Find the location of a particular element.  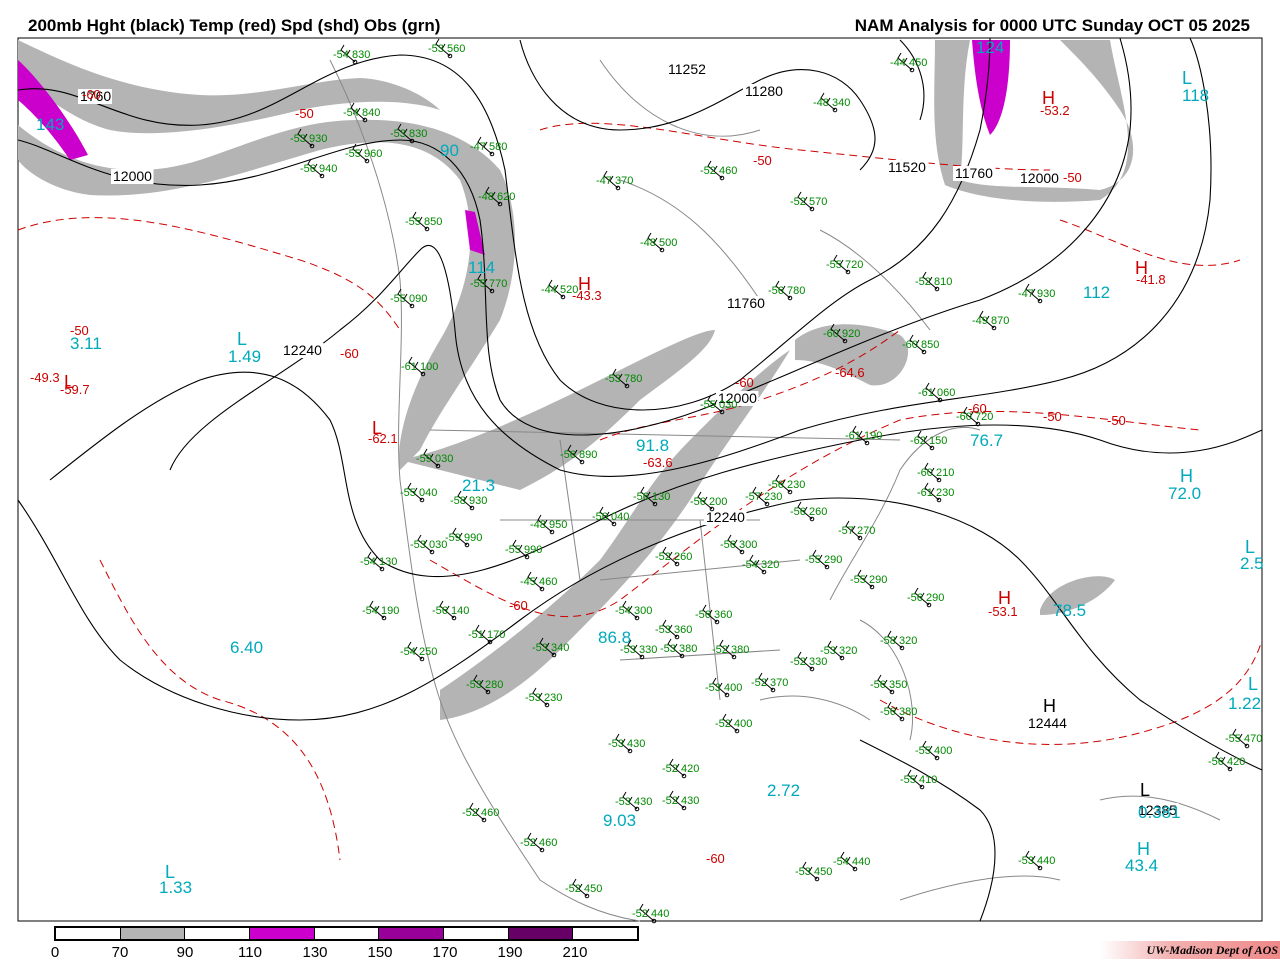

station-ob-text: -56 300 is located at coordinates (738, 545).